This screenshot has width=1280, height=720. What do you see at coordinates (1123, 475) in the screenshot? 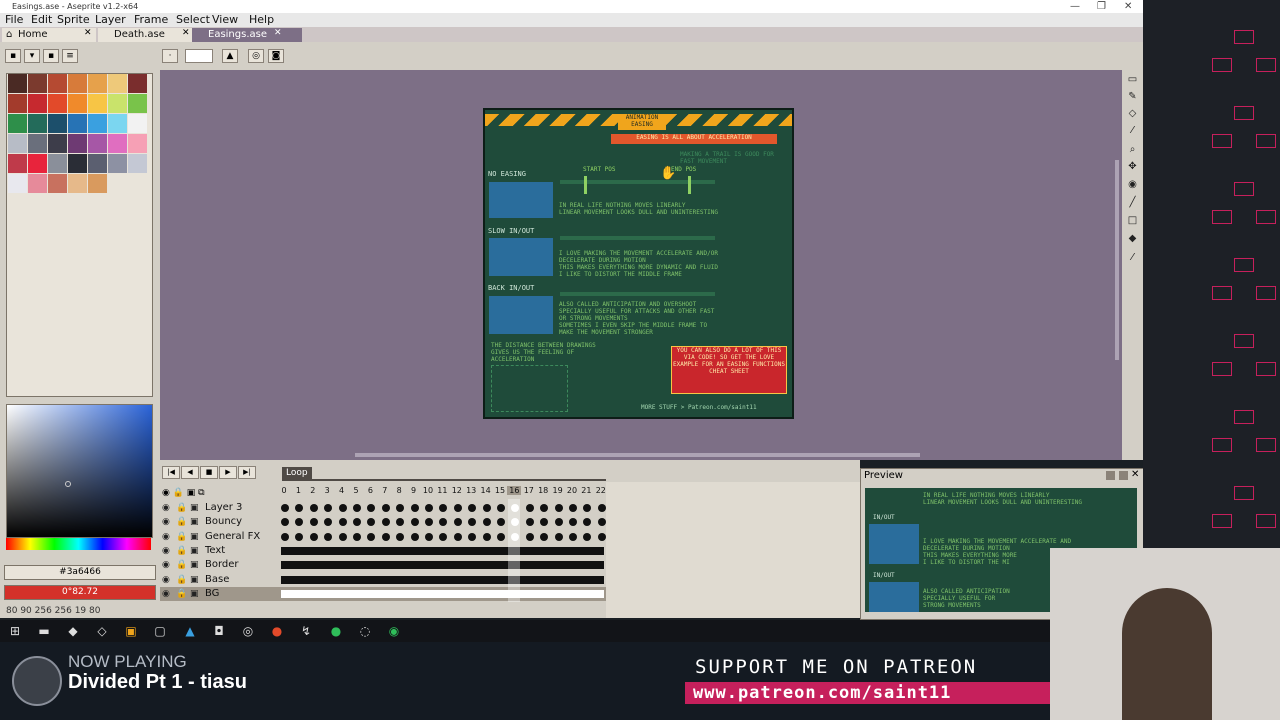
I see `preview-play-icon` at bounding box center [1123, 475].